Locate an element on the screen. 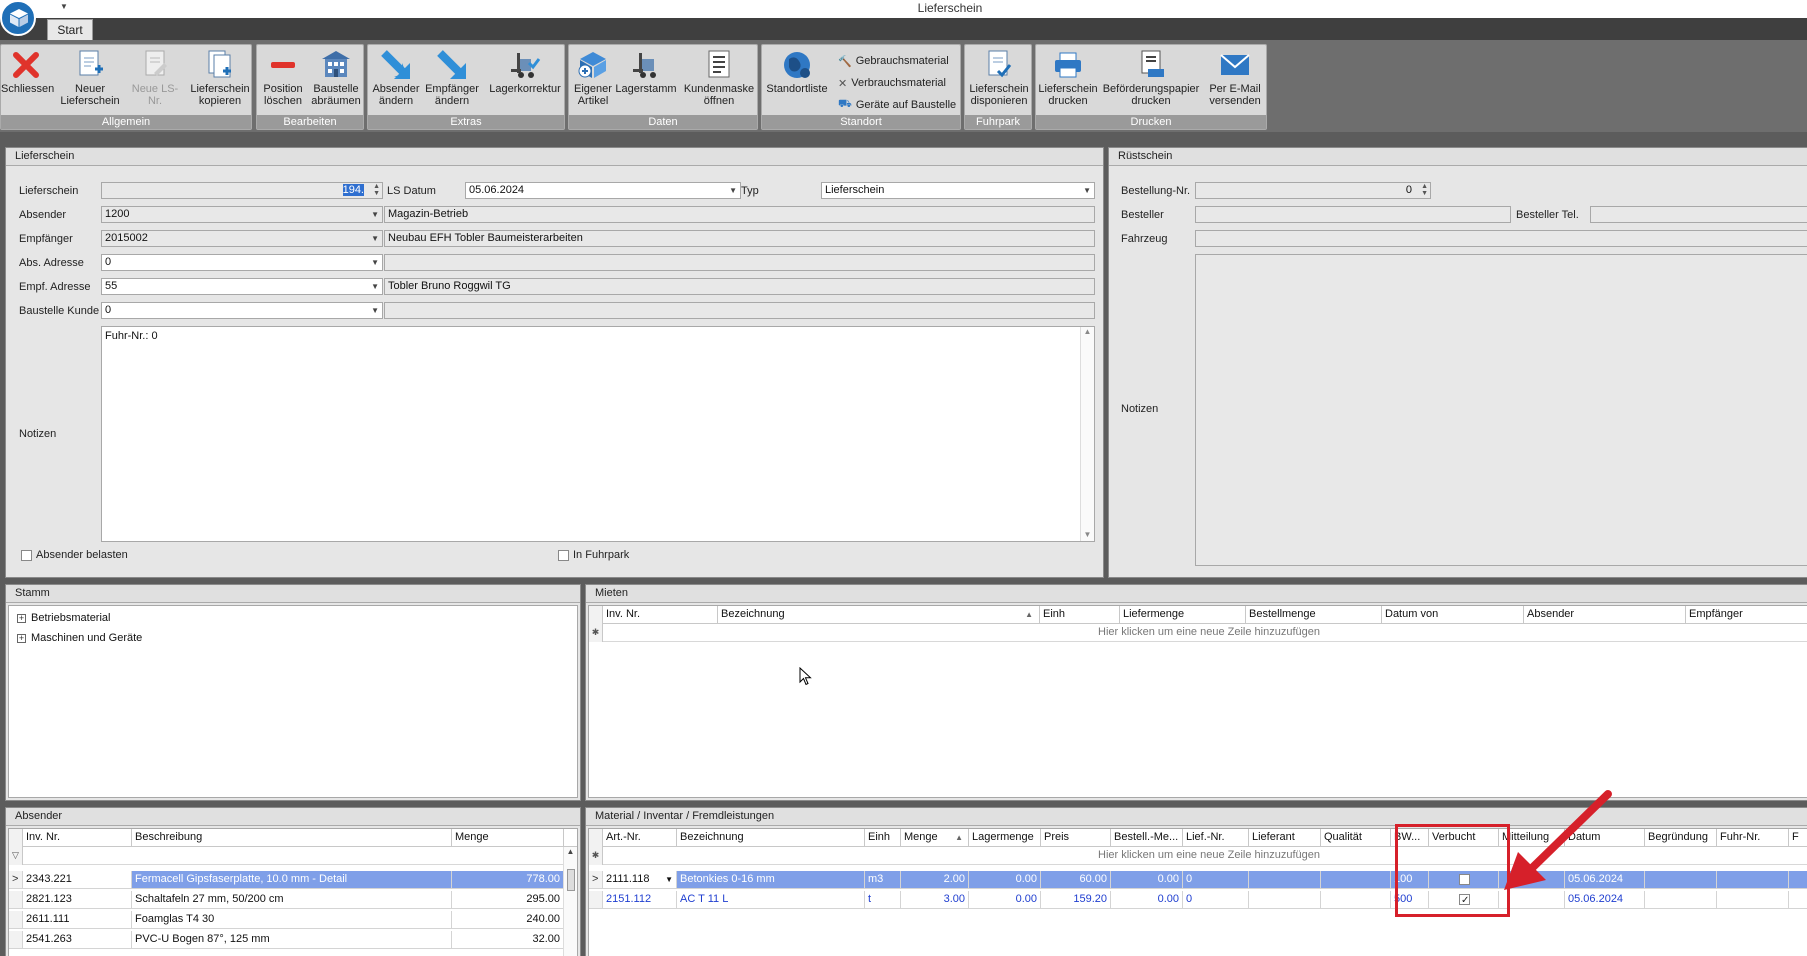 This screenshot has width=1807, height=956. lieferschein-disponieren-button: Lieferschein disponieren is located at coordinates (999, 81).